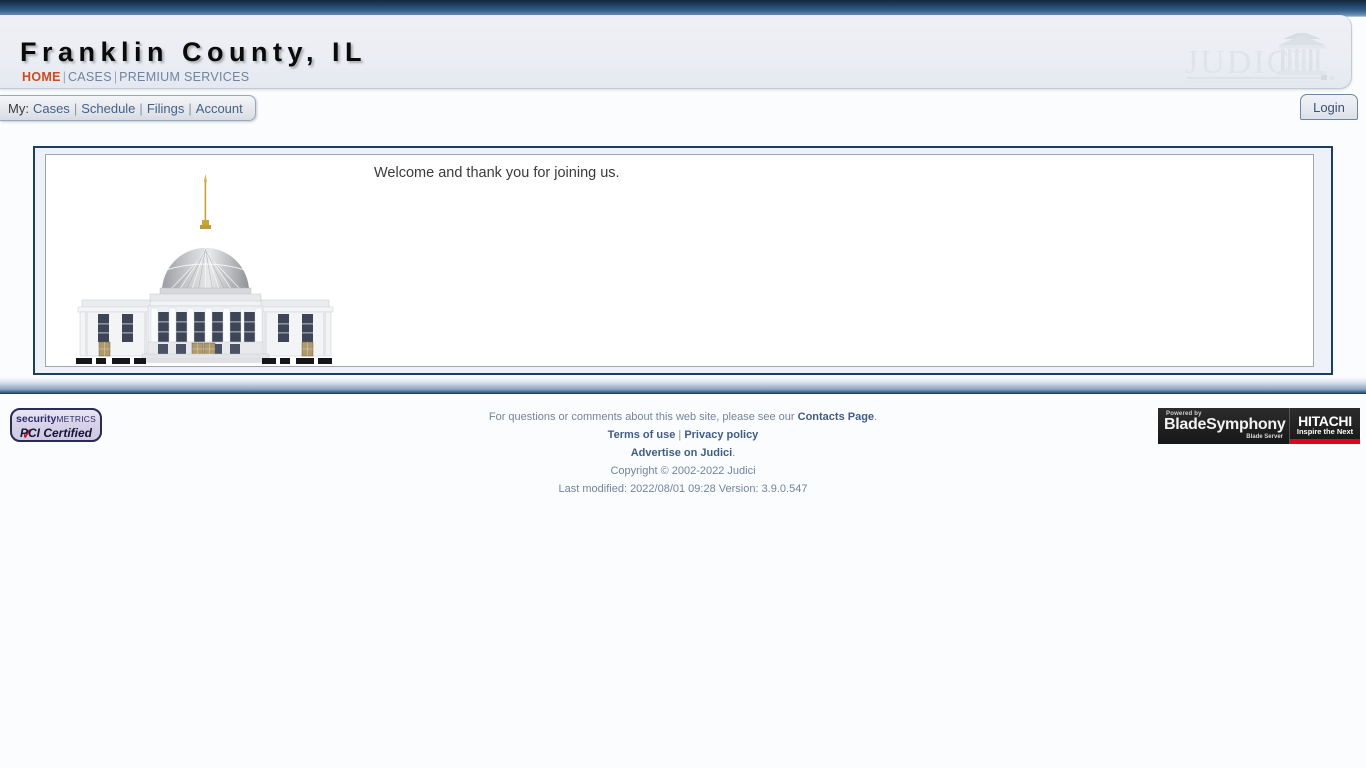 This screenshot has height=768, width=1366. What do you see at coordinates (108, 108) in the screenshot?
I see `my-menu-item-schedule: Schedule` at bounding box center [108, 108].